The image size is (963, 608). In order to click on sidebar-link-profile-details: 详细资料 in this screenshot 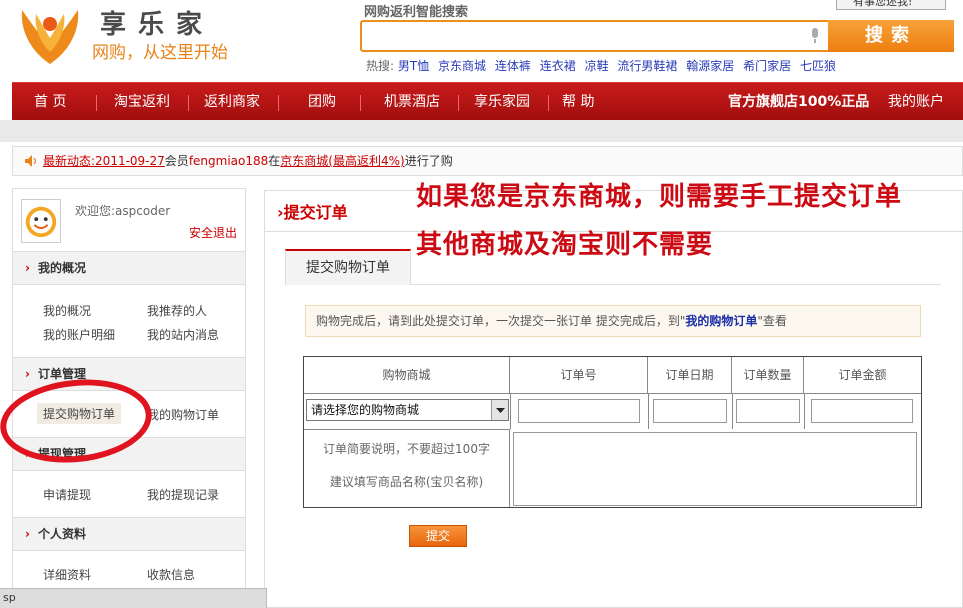, I will do `click(67, 574)`.